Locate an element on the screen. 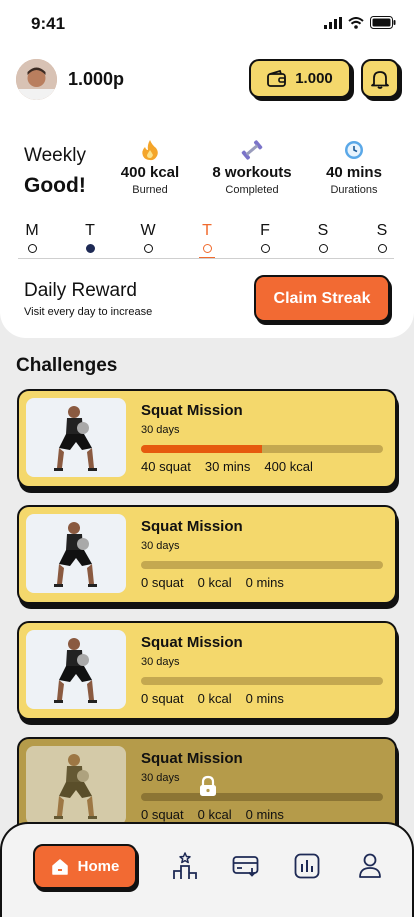 The height and width of the screenshot is (917, 414). card-icon is located at coordinates (245, 866).